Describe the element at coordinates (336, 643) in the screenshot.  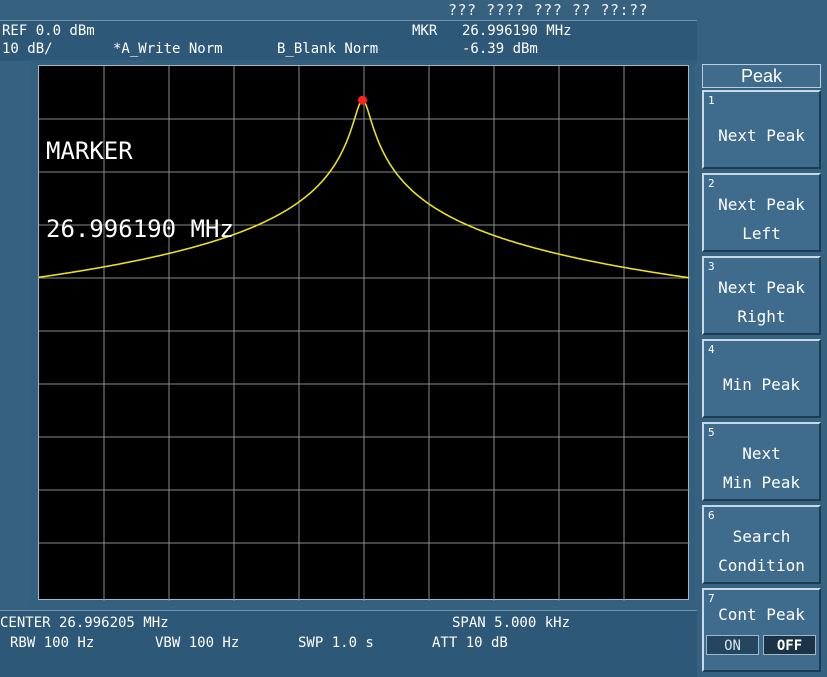
I see `sweep-time: SWP 1.0 s` at that location.